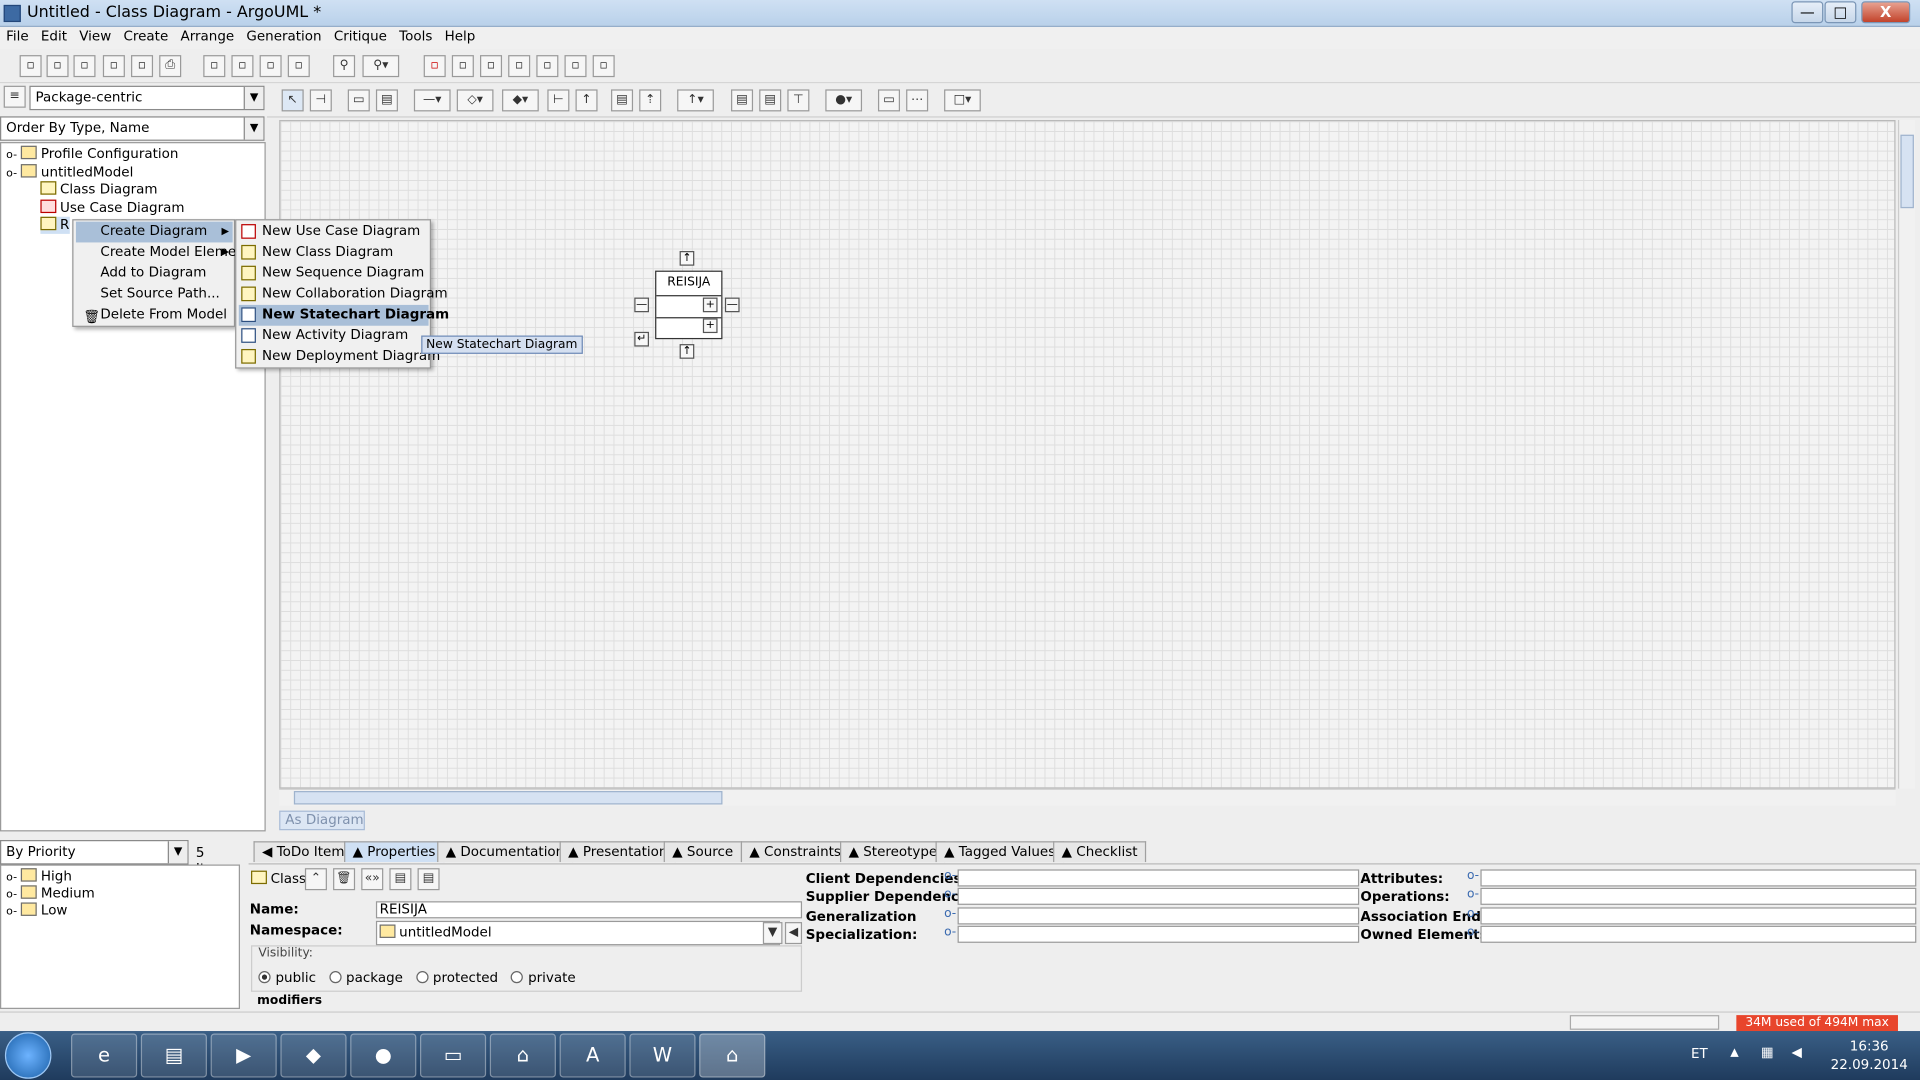 Image resolution: width=1920 pixels, height=1080 pixels. What do you see at coordinates (917, 100) in the screenshot?
I see `comment-link-icon: ⋯` at bounding box center [917, 100].